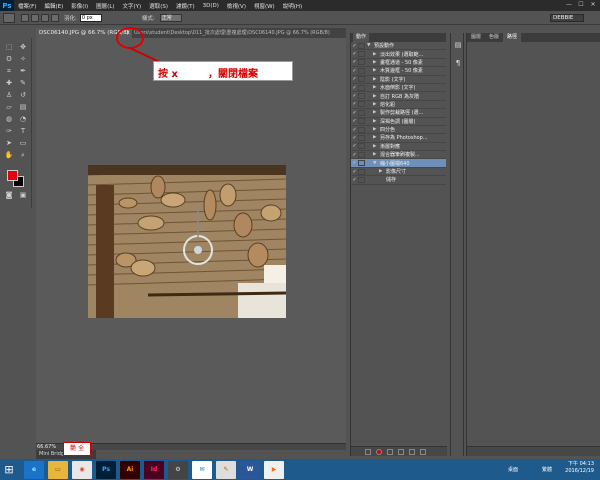 The image size is (600, 480). Describe the element at coordinates (401, 451) in the screenshot. I see `new-set-icon` at that location.